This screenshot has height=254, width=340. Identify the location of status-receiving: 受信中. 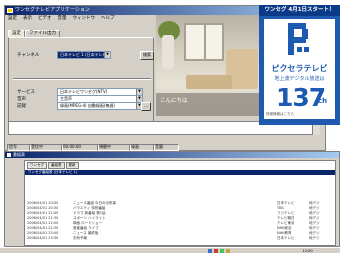
(46, 147).